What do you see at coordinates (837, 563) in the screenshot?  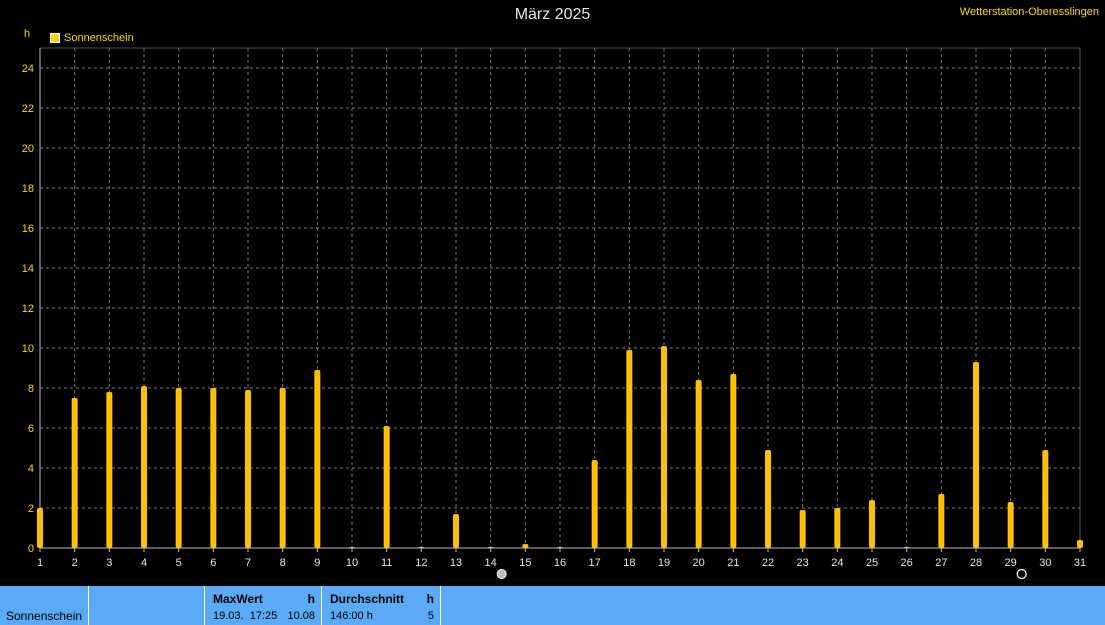 I see `x-tick-label: 24` at bounding box center [837, 563].